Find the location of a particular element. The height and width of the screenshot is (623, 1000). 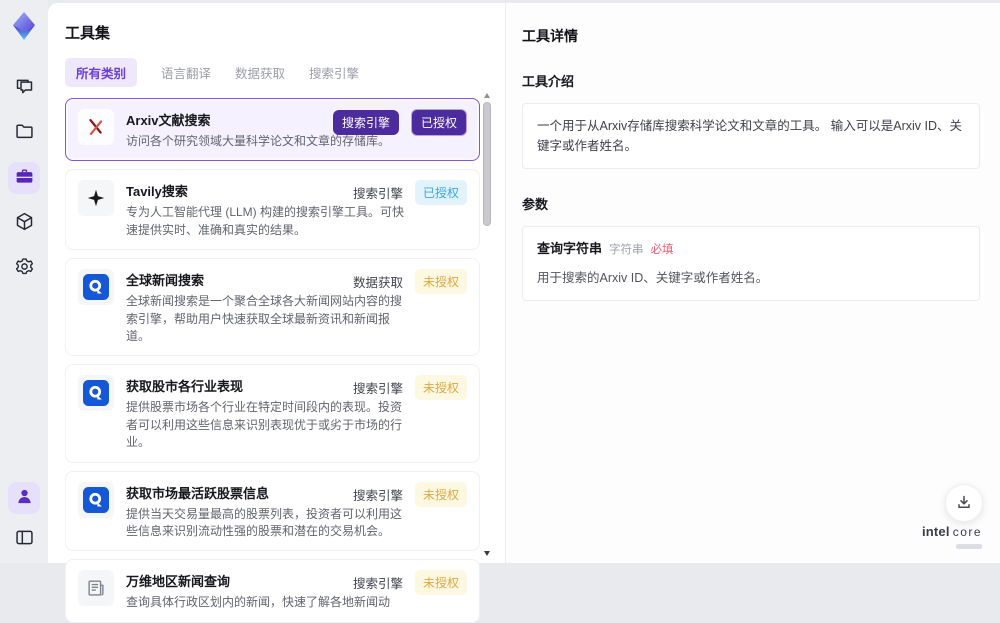

sidebar-item-account is located at coordinates (24, 498).